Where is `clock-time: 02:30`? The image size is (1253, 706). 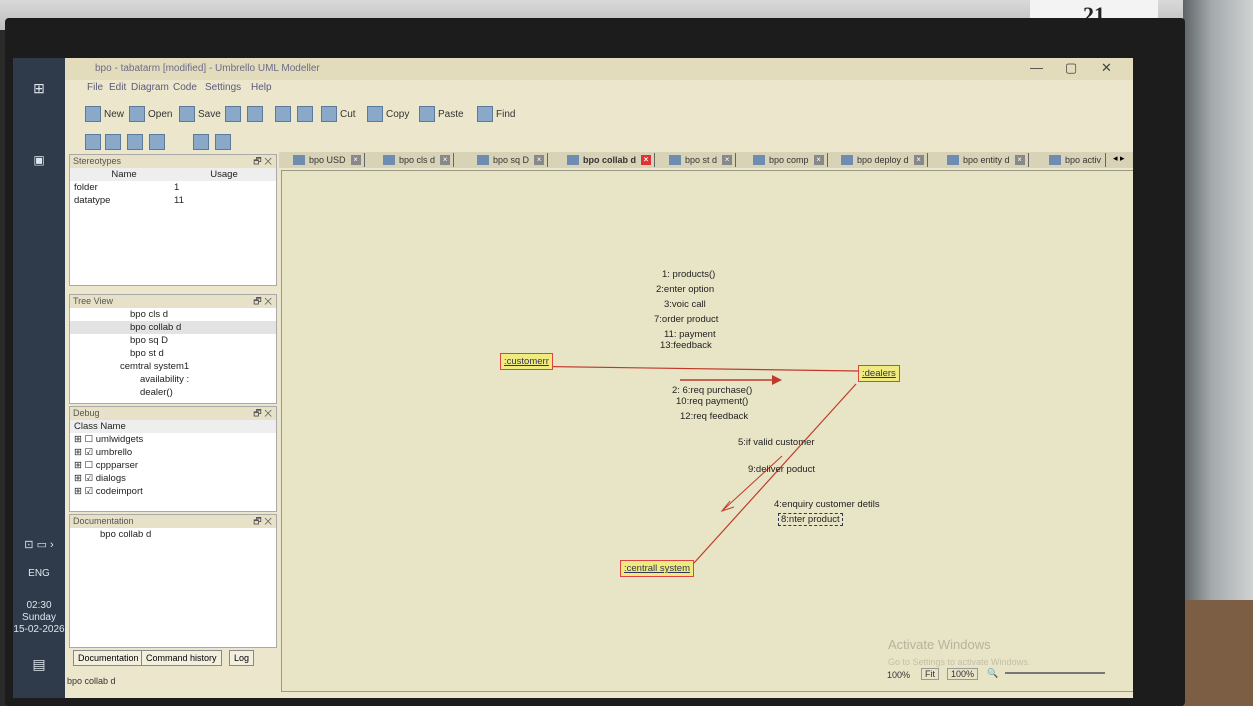
clock-time: 02:30 is located at coordinates (39, 605).